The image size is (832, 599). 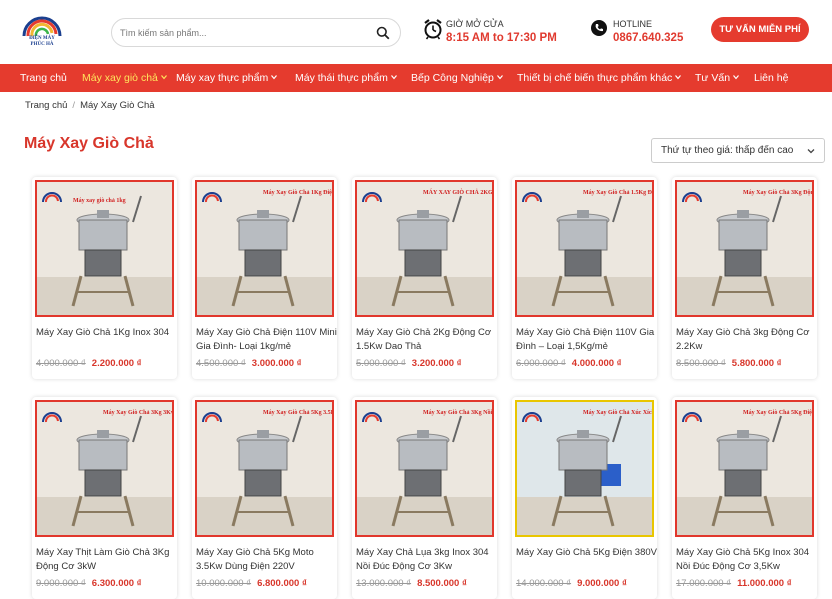 I want to click on sale-price: 8.500.000 ₫, so click(x=442, y=583).